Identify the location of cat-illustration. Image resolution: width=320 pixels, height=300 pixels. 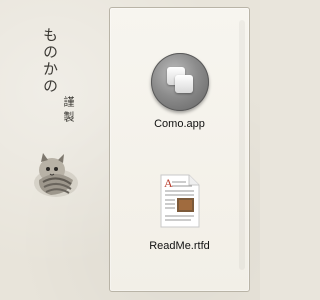
(56, 175).